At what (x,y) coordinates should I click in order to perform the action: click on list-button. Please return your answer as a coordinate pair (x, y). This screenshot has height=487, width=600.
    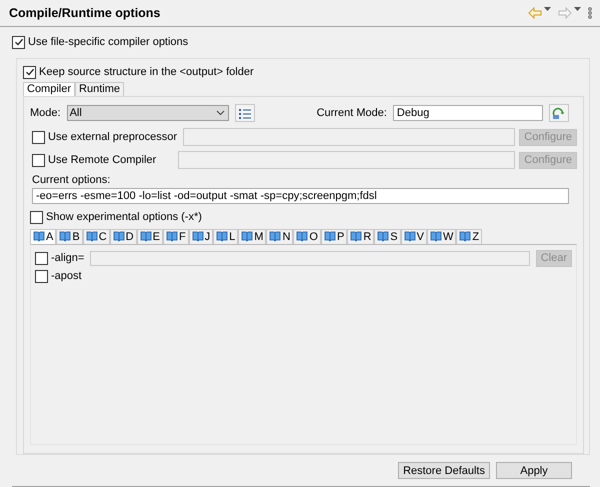
    Looking at the image, I should click on (244, 113).